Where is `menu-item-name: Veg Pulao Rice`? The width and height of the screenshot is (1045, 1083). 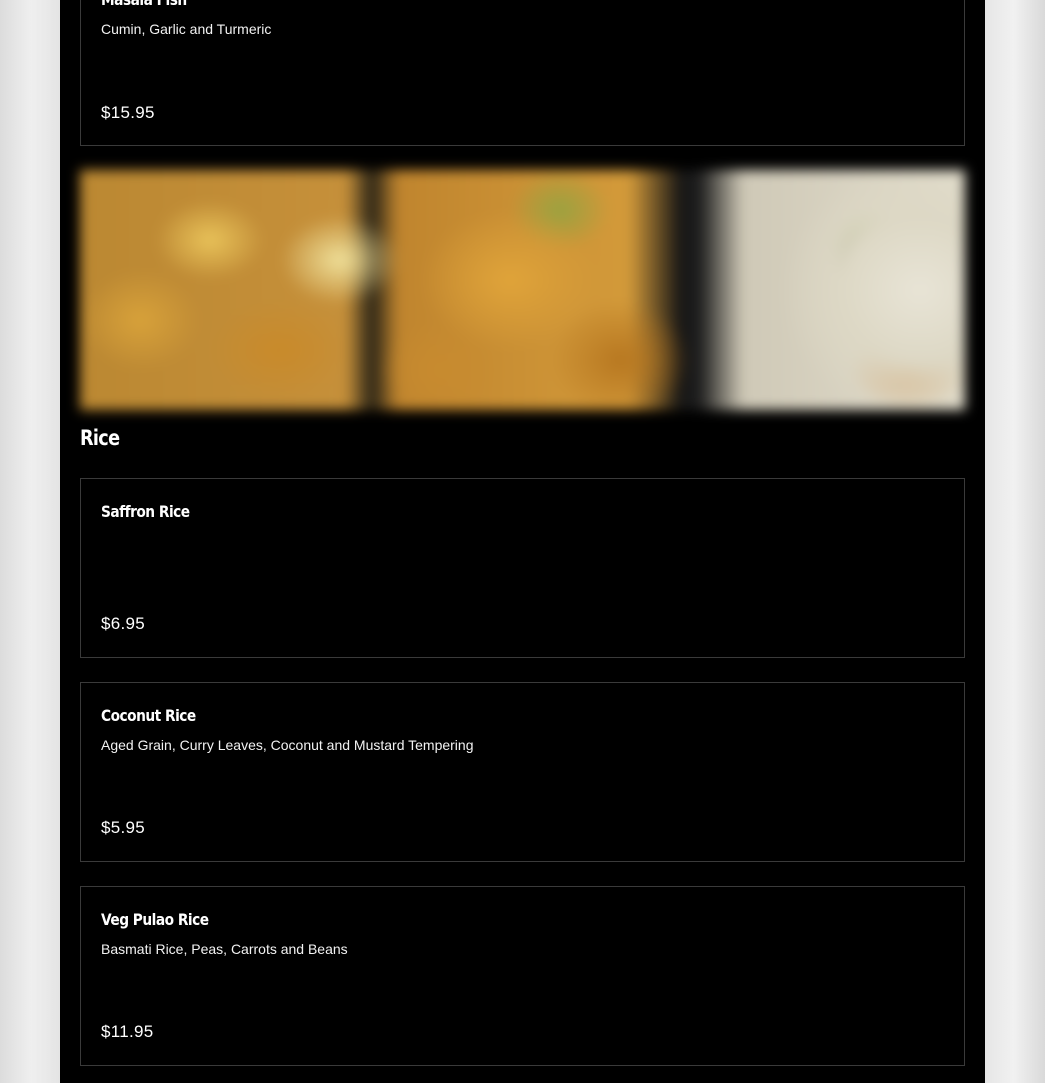 menu-item-name: Veg Pulao Rice is located at coordinates (155, 919).